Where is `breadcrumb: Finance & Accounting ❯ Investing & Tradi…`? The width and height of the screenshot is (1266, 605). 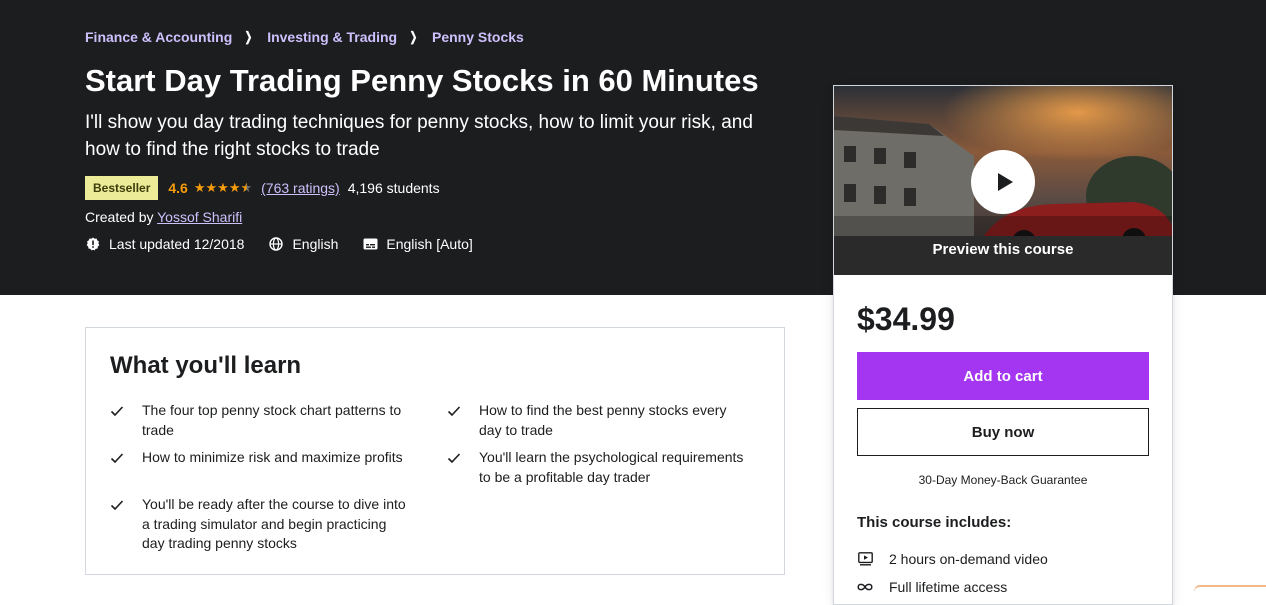 breadcrumb: Finance & Accounting ❯ Investing & Tradi… is located at coordinates (304, 37).